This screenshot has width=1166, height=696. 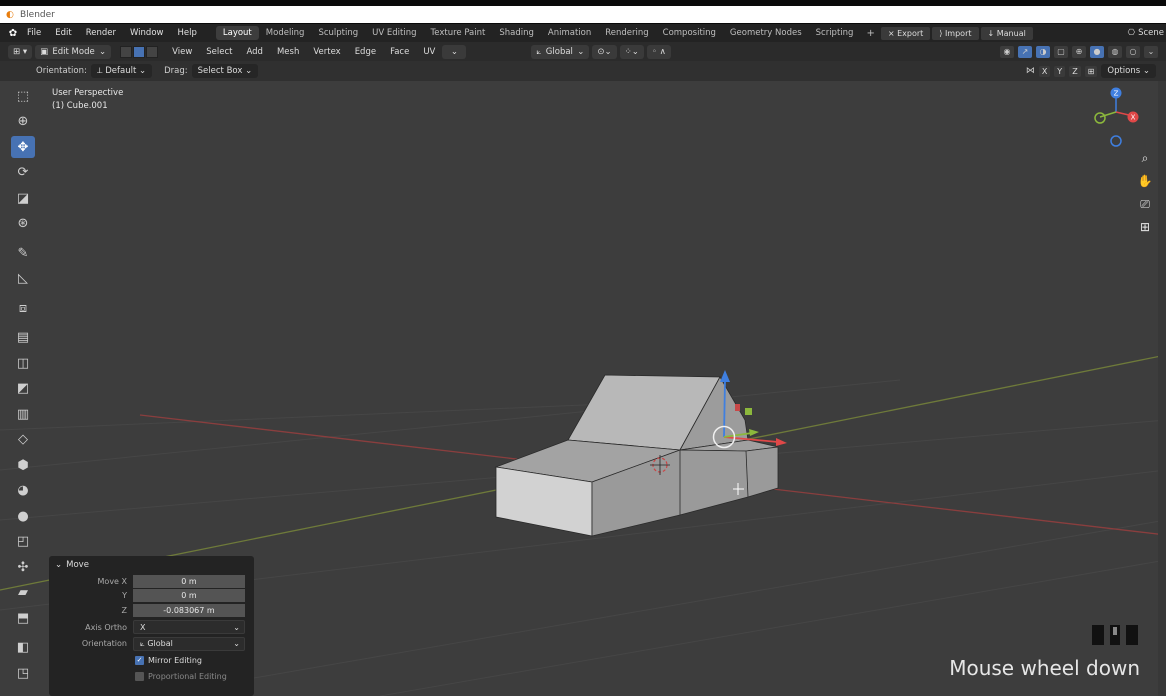 I want to click on editor-type-button: ⊞ ▾, so click(x=20, y=51).